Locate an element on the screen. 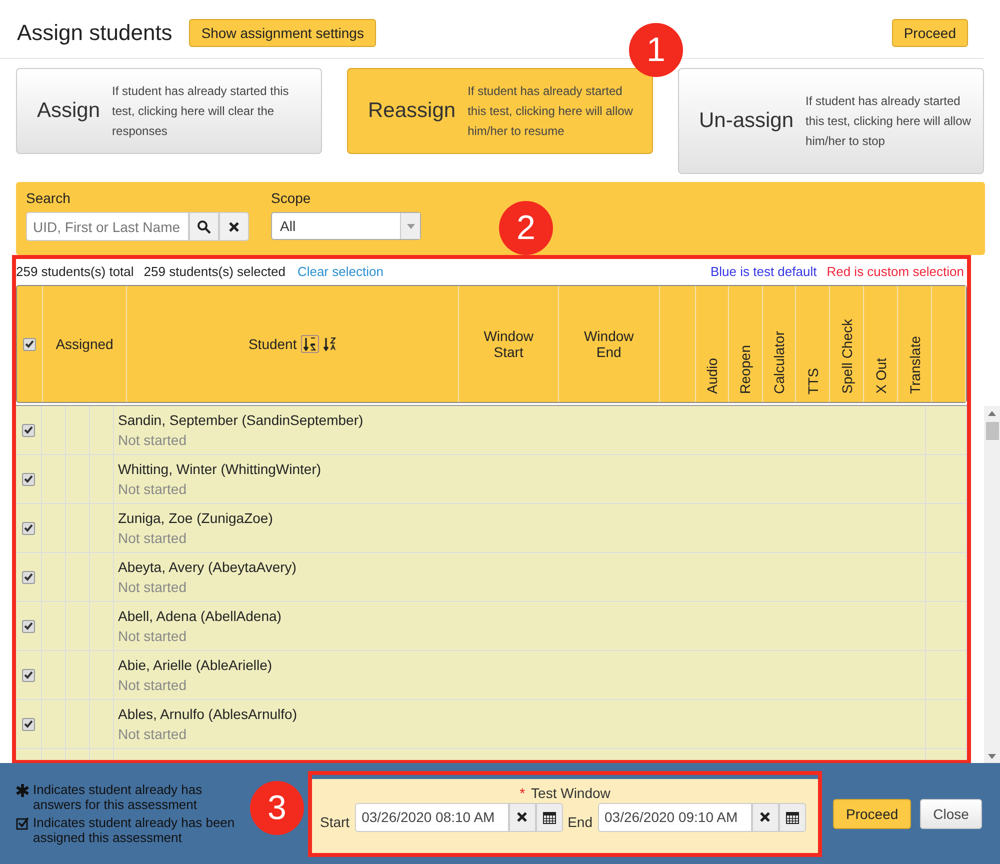 This screenshot has height=864, width=1000. scroll-thumb is located at coordinates (992, 431).